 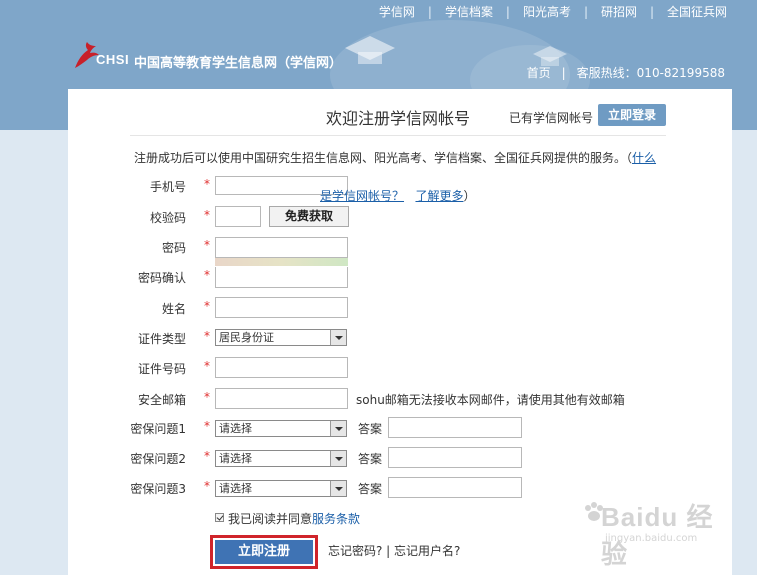 I want to click on question2-label: 密保问题2, so click(x=158, y=459).